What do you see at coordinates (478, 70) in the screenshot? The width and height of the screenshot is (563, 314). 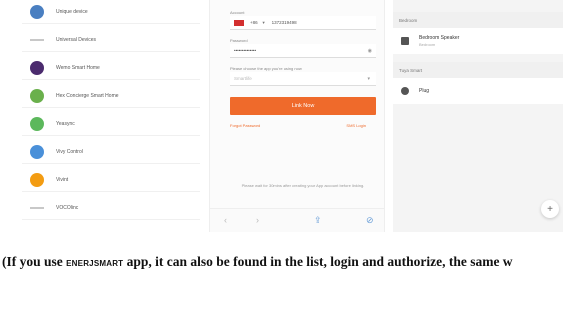 I see `section-header-tuya: Tuya Smart` at bounding box center [478, 70].